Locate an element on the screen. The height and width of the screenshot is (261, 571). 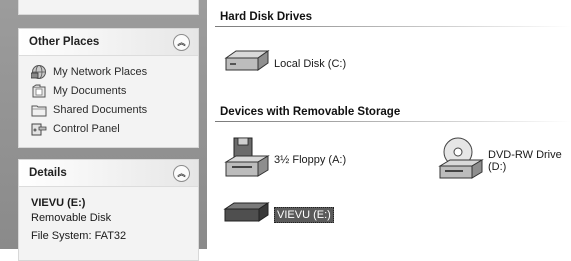
drive-label: Local Disk (C:) is located at coordinates (310, 63).